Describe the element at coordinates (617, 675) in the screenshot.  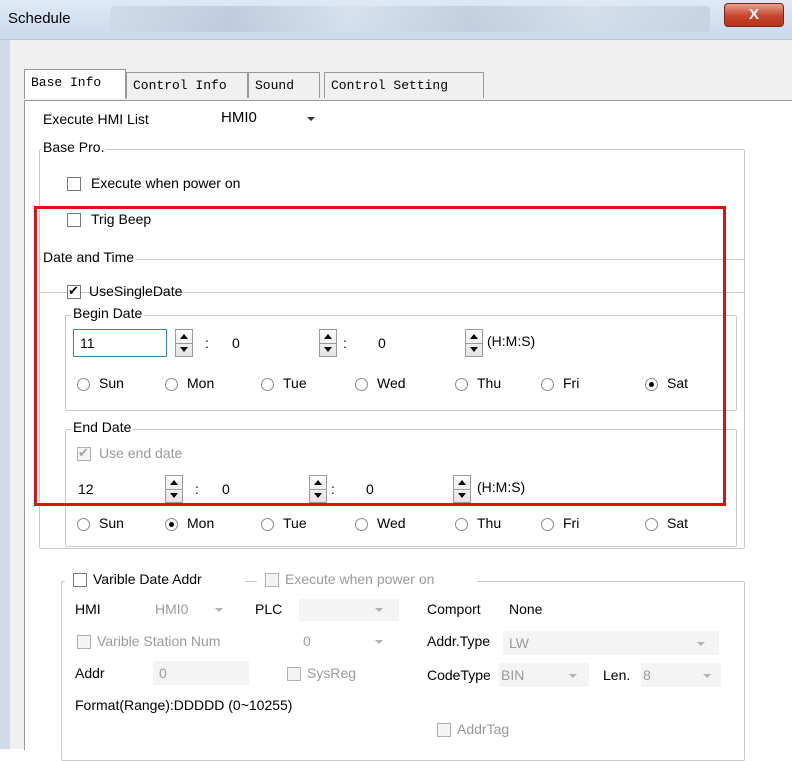
I see `len-label: Len.` at that location.